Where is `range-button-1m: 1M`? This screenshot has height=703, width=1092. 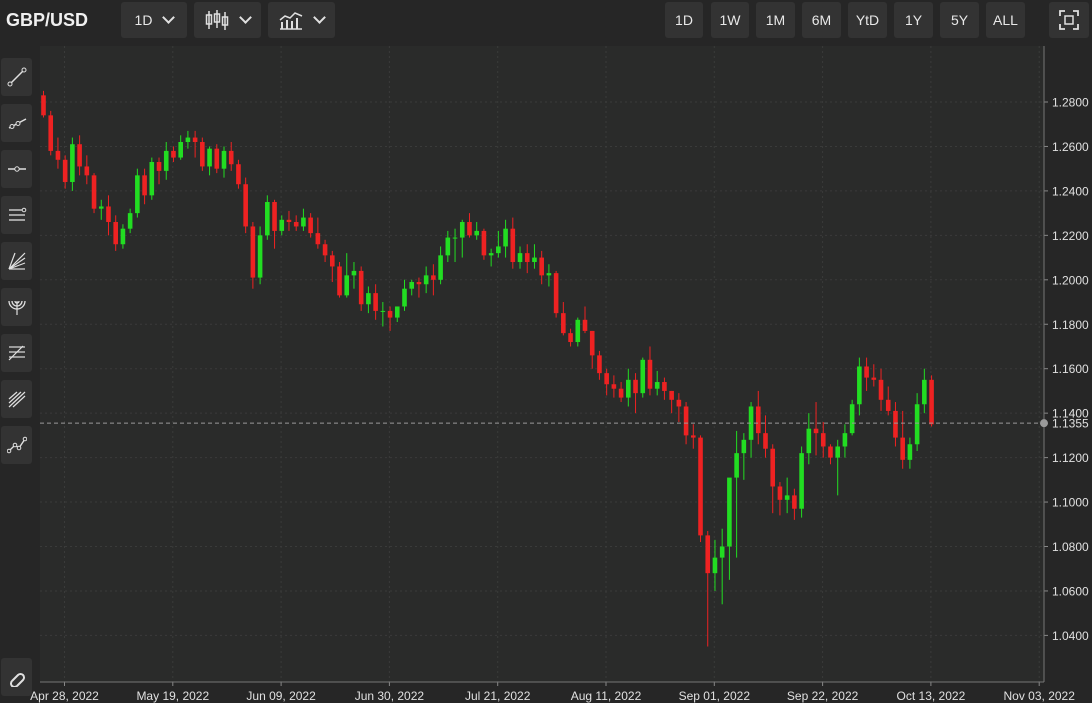
range-button-1m: 1M is located at coordinates (775, 20).